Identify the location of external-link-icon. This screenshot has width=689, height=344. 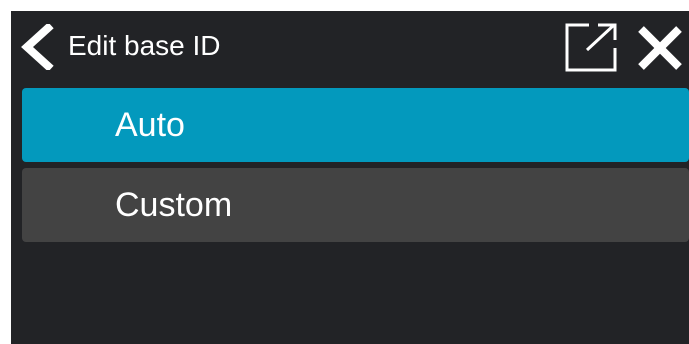
(591, 47).